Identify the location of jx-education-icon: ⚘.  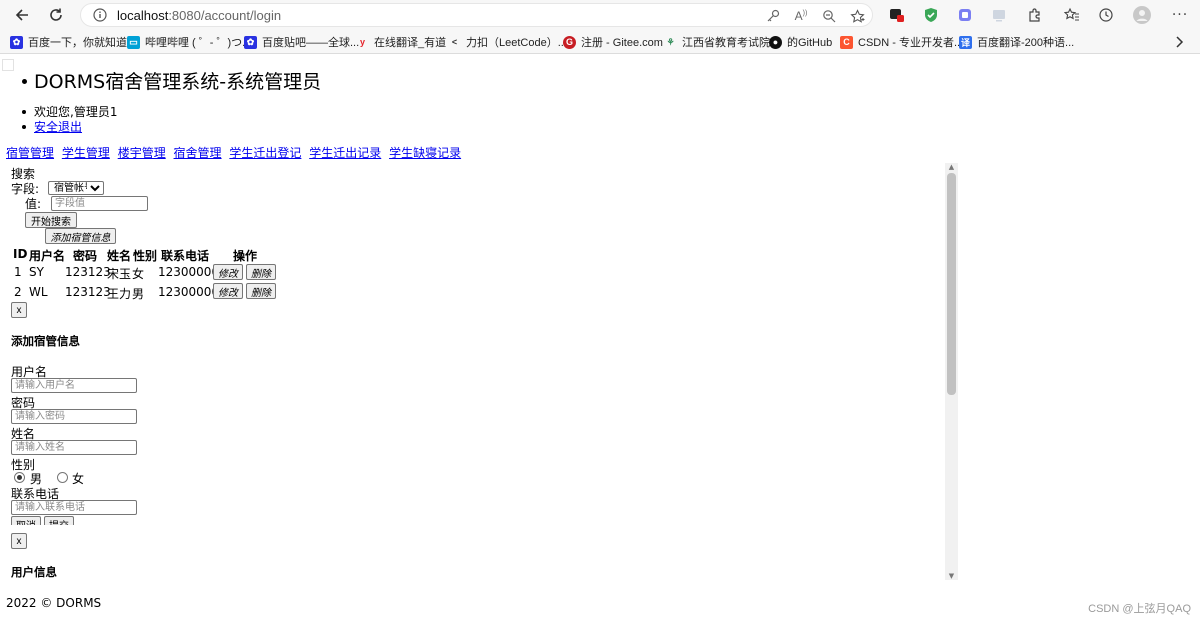
(670, 41).